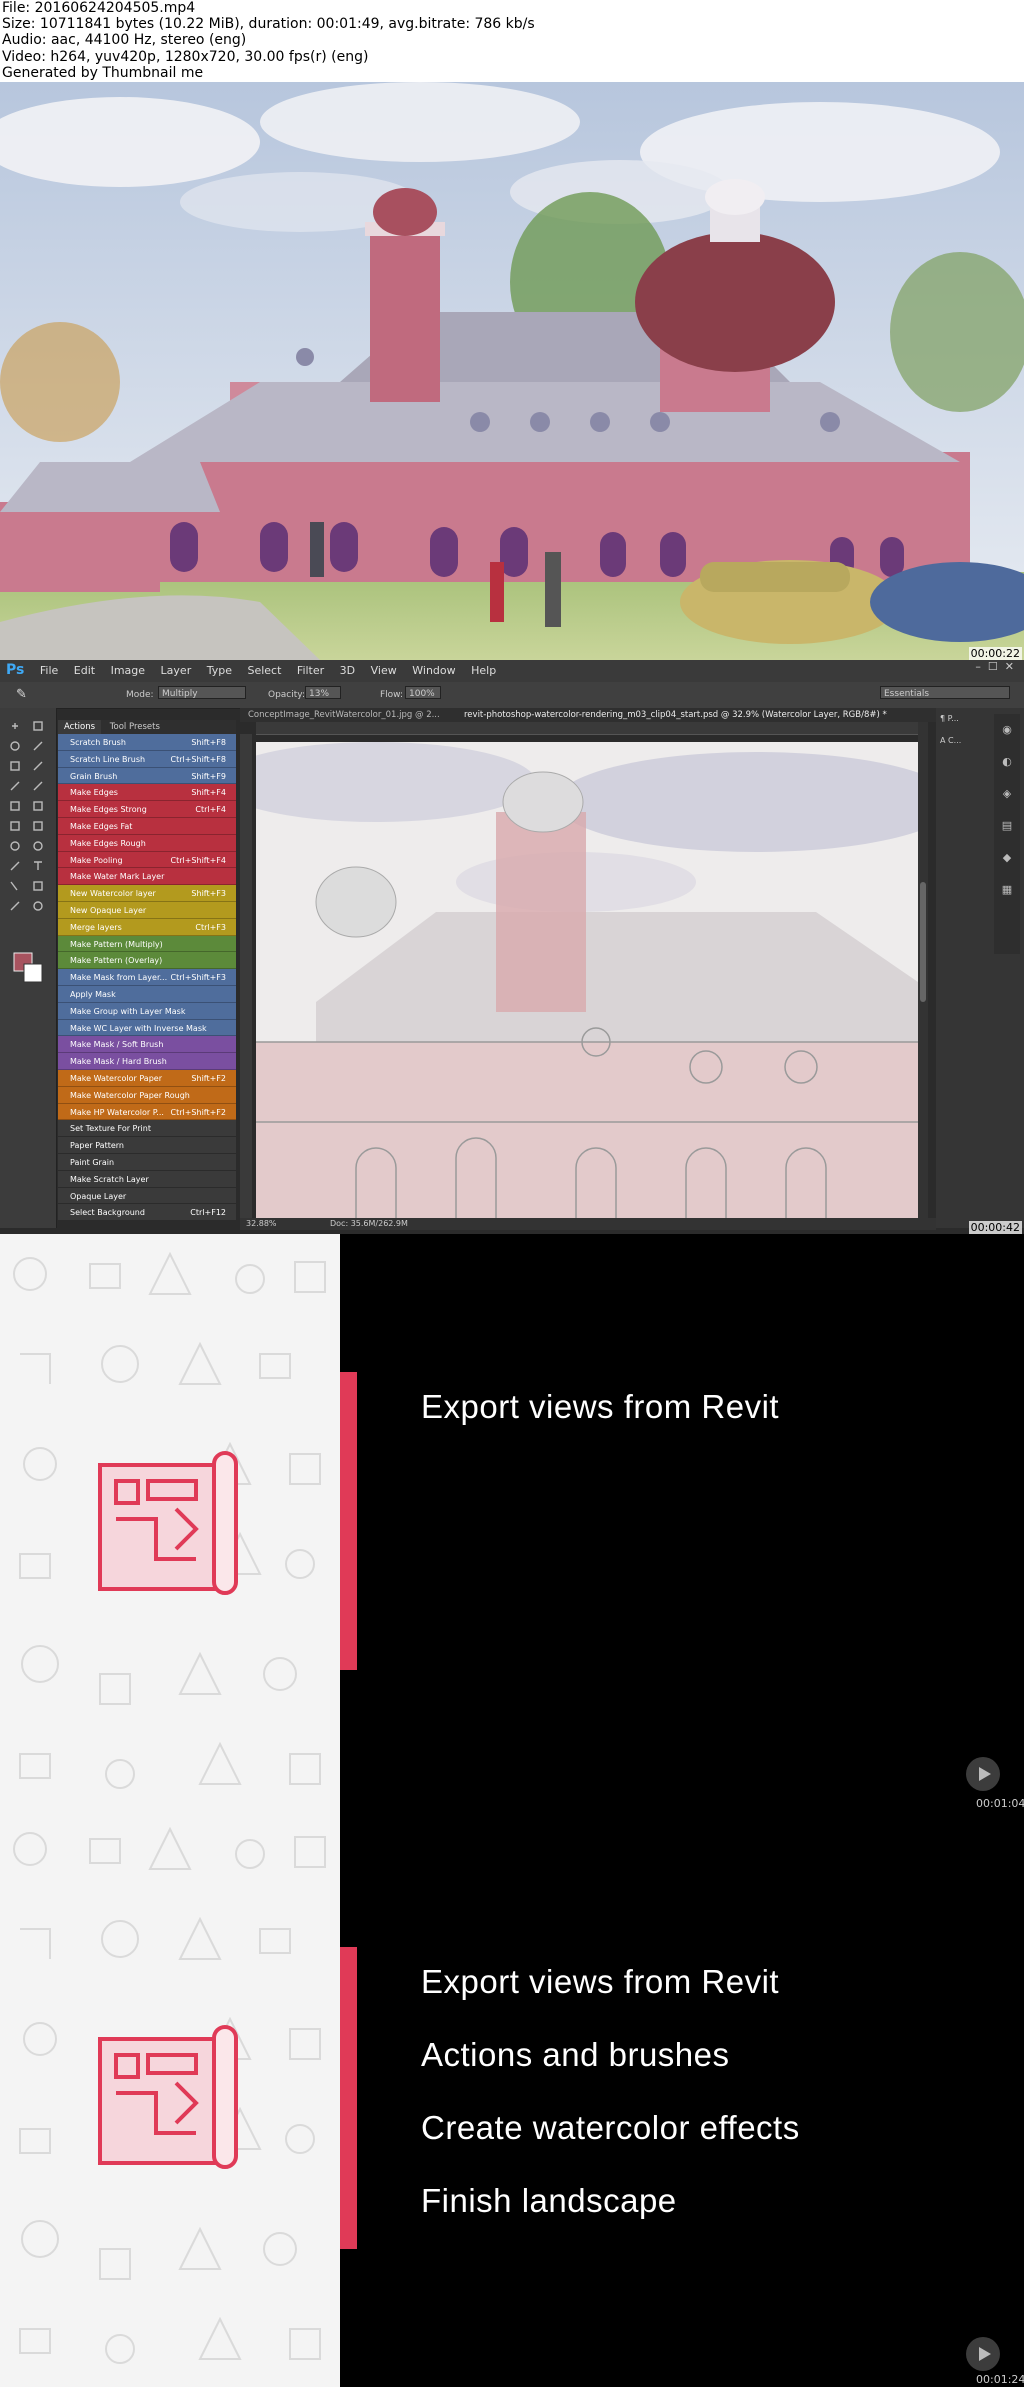 The image size is (1024, 2387). What do you see at coordinates (38, 746) in the screenshot?
I see `quick-select-tool-icon` at bounding box center [38, 746].